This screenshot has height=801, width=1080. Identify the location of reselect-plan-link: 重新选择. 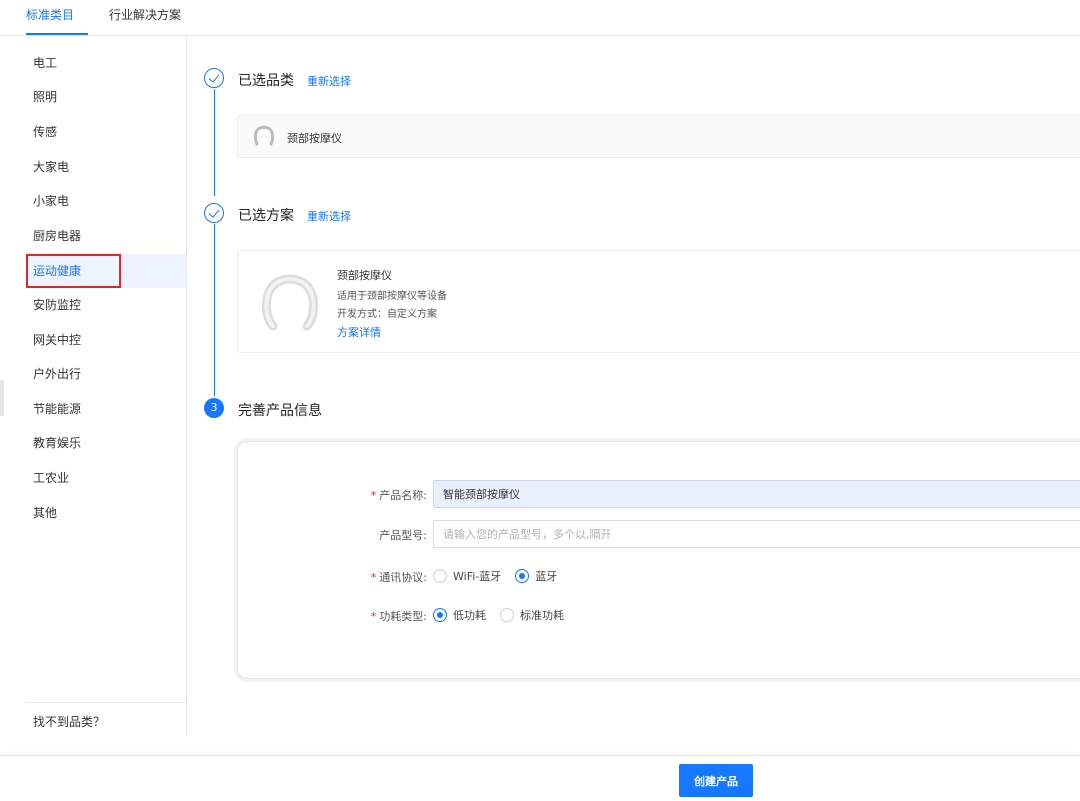
(329, 216).